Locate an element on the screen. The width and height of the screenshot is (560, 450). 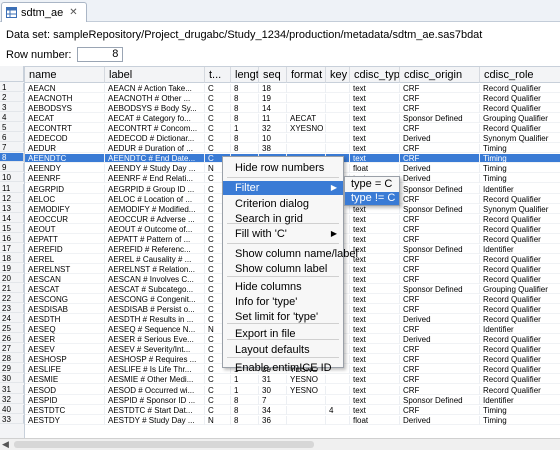
row-number: 28 is located at coordinates (12, 359).